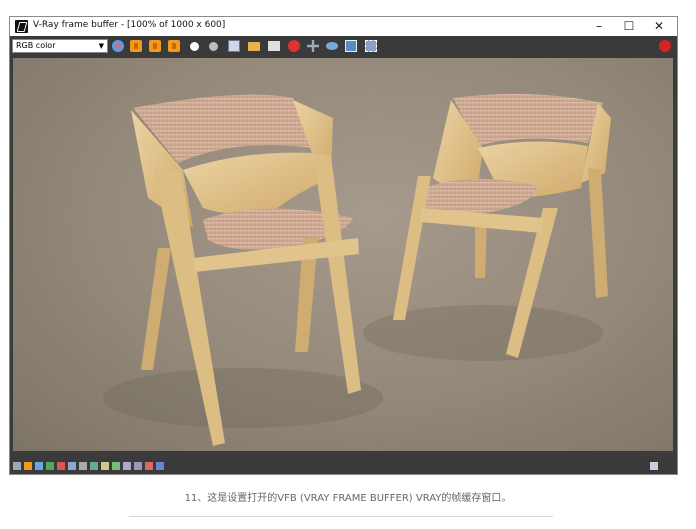 The image size is (696, 529). Describe the element at coordinates (659, 26) in the screenshot. I see `close-button: ✕` at that location.